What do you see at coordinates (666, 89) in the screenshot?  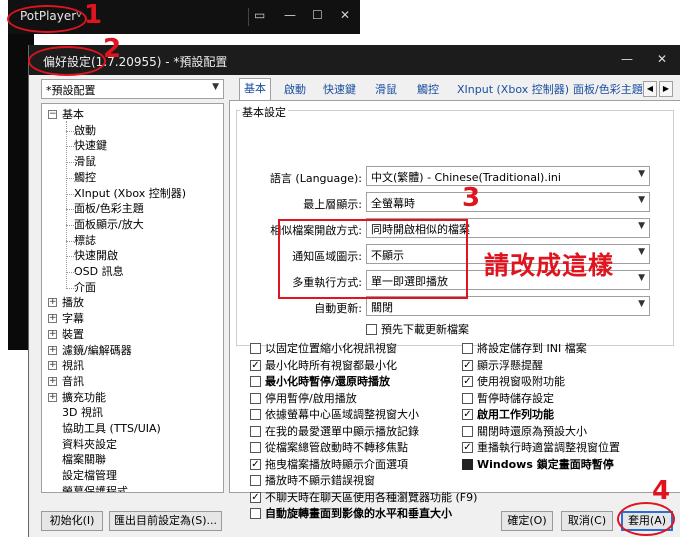 I see `tab-scroll-right-icon: ▶` at bounding box center [666, 89].